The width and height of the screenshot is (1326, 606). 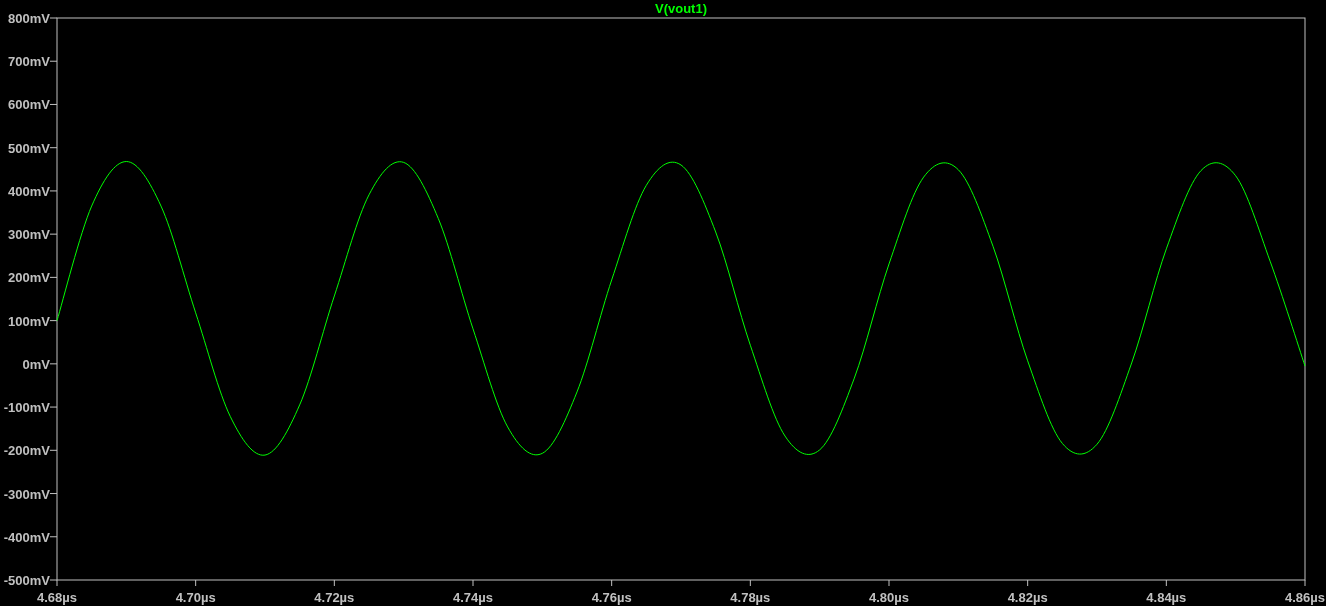 I want to click on x-tick-label: 4.84µs, so click(x=1166, y=597).